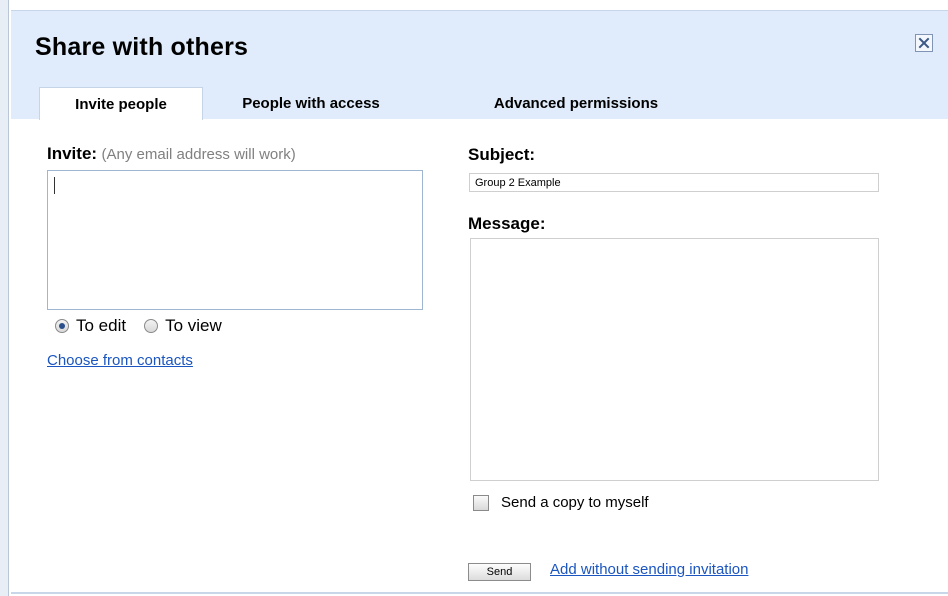 This screenshot has width=948, height=596. What do you see at coordinates (481, 502) in the screenshot?
I see `send-copy-checkbox` at bounding box center [481, 502].